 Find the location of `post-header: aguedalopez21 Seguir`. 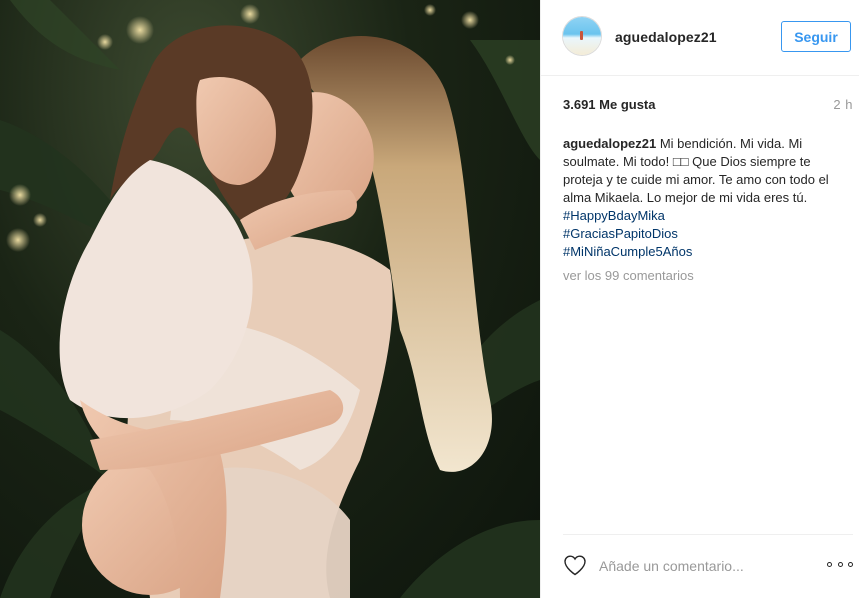

post-header: aguedalopez21 Seguir is located at coordinates (700, 38).